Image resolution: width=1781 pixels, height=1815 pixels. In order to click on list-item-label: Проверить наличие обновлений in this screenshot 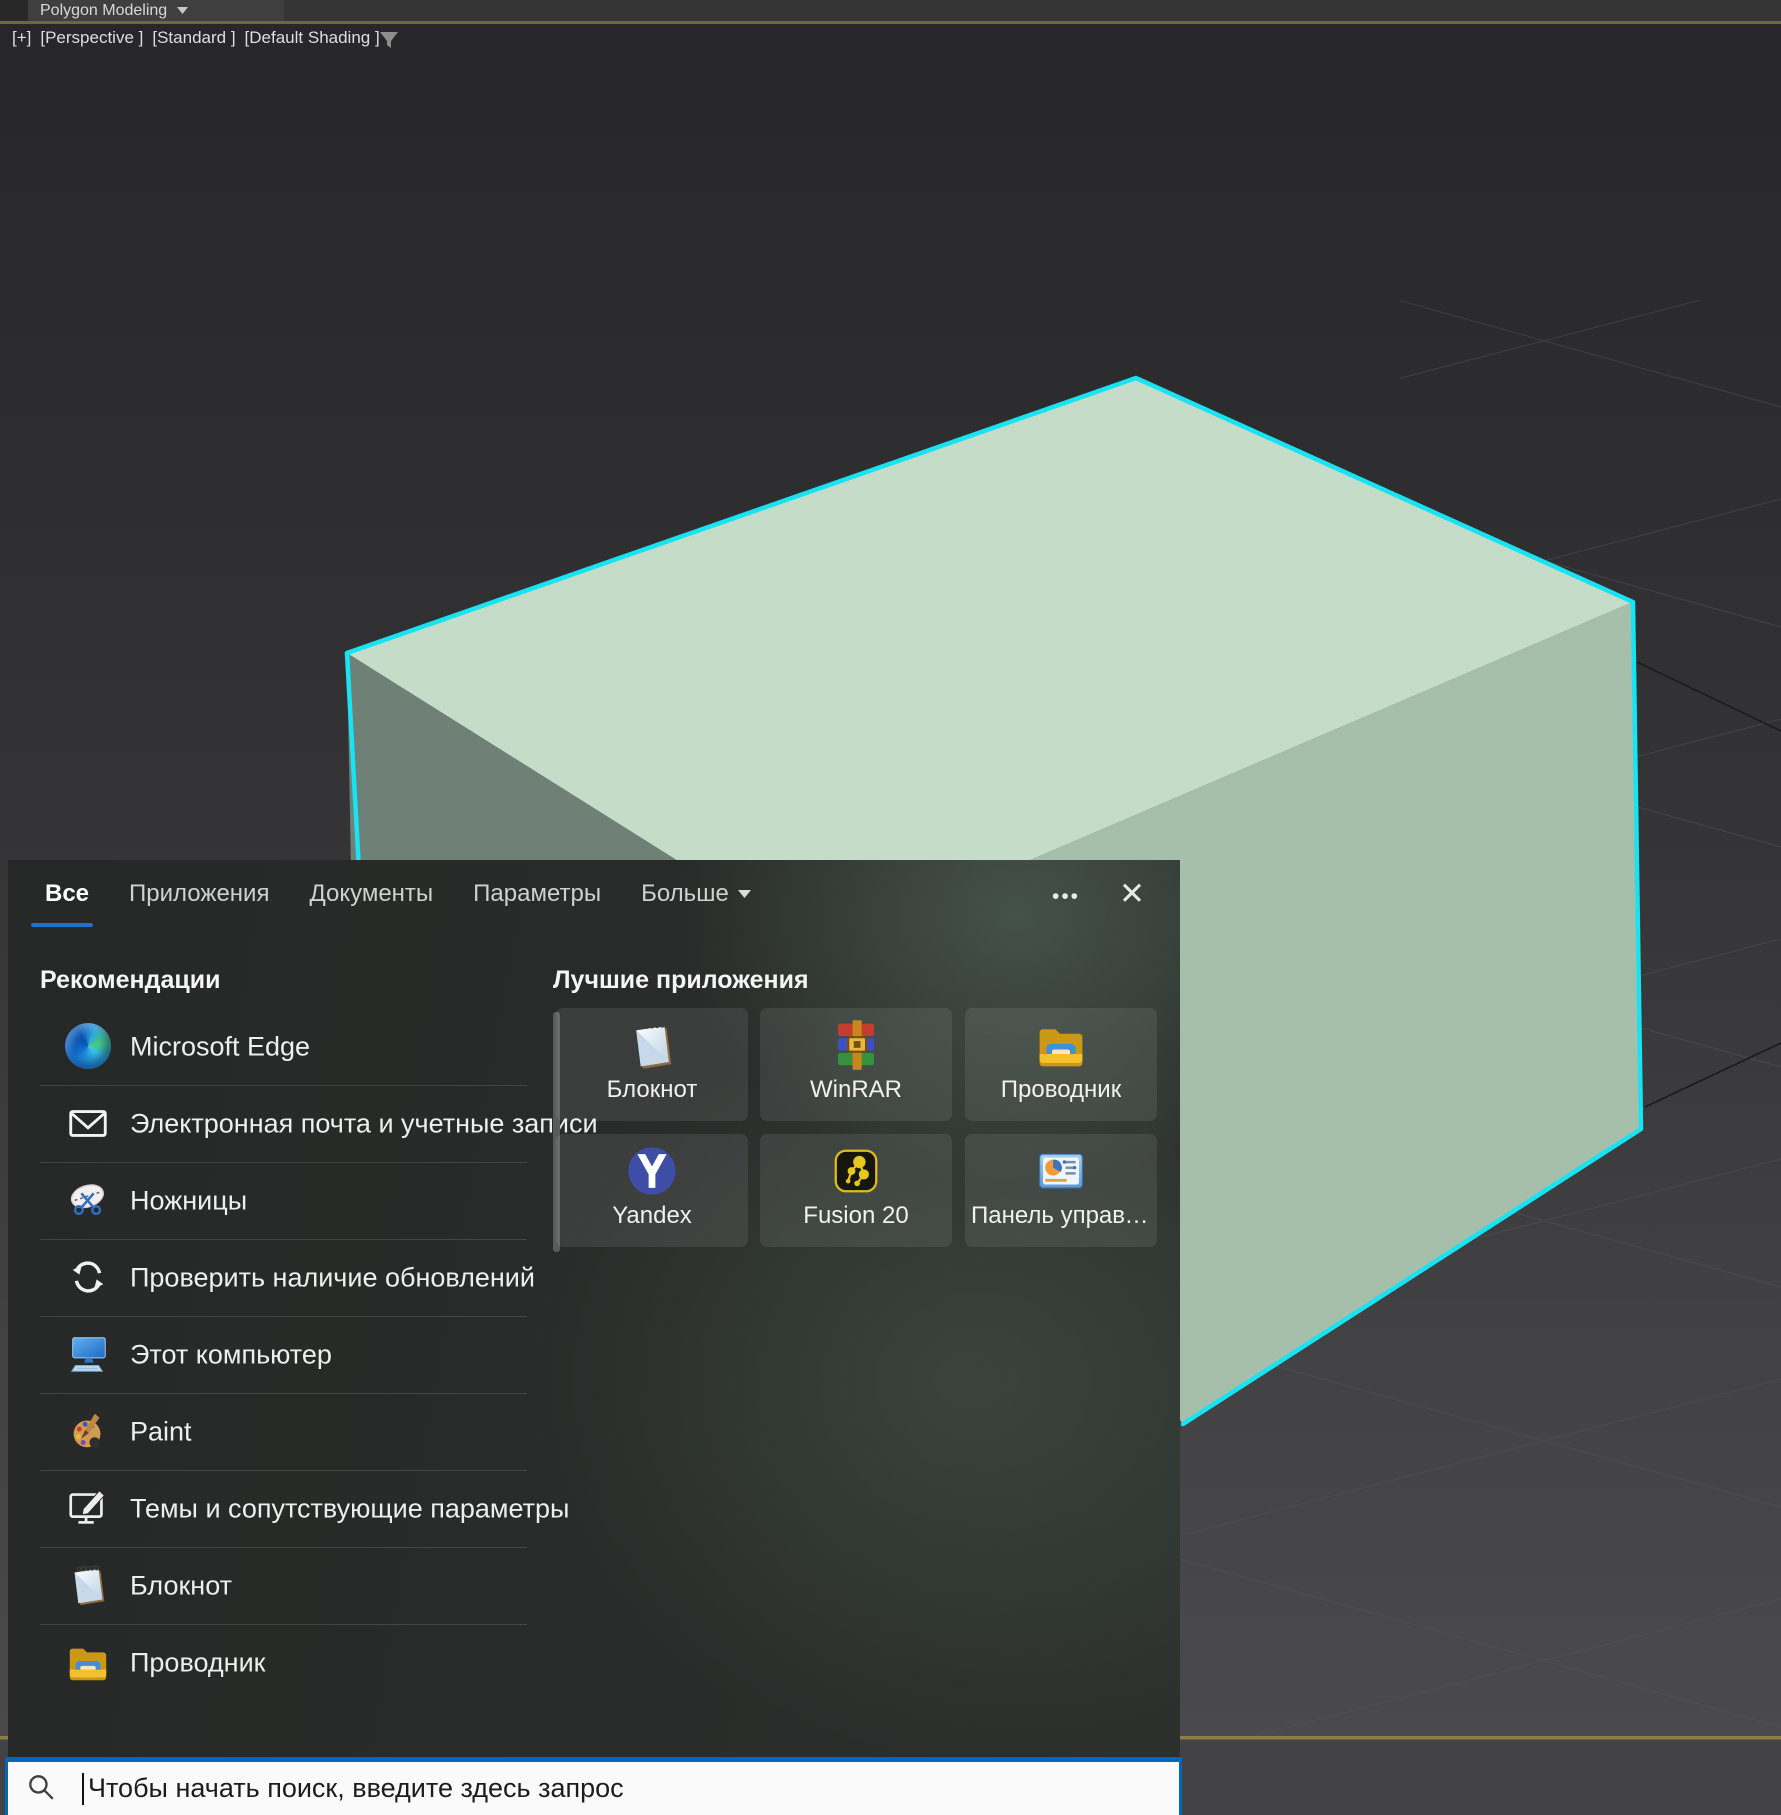, I will do `click(332, 1277)`.